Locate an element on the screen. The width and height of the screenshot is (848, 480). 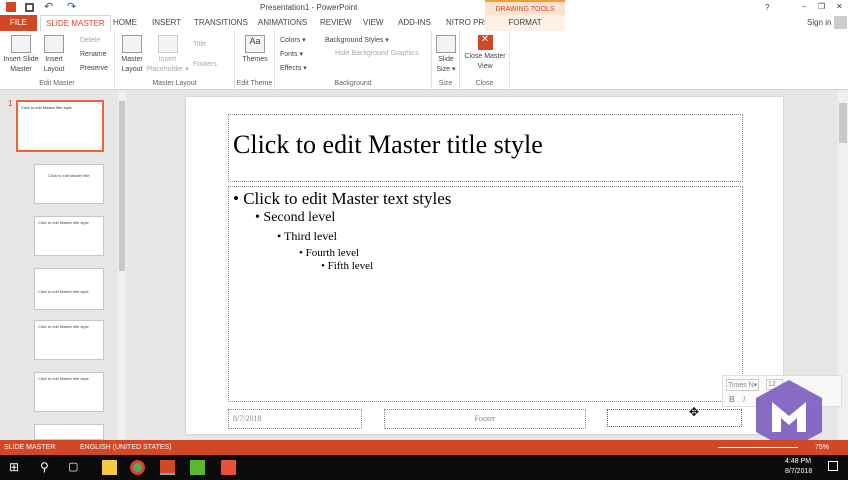
taskbar: ⊞ ⚲ ▢ 4:48 PM 8/7/2018 is located at coordinates (424, 467).